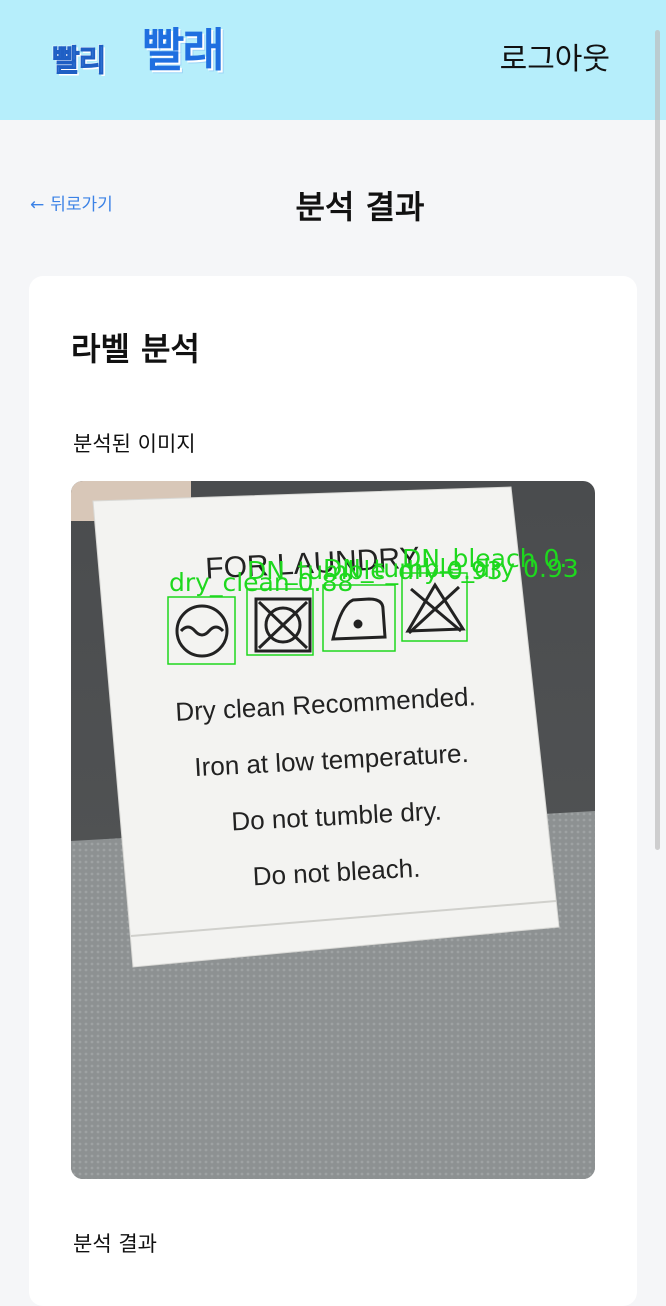 The image size is (666, 1306). Describe the element at coordinates (135, 349) in the screenshot. I see `card-title: 라벨 분석` at that location.